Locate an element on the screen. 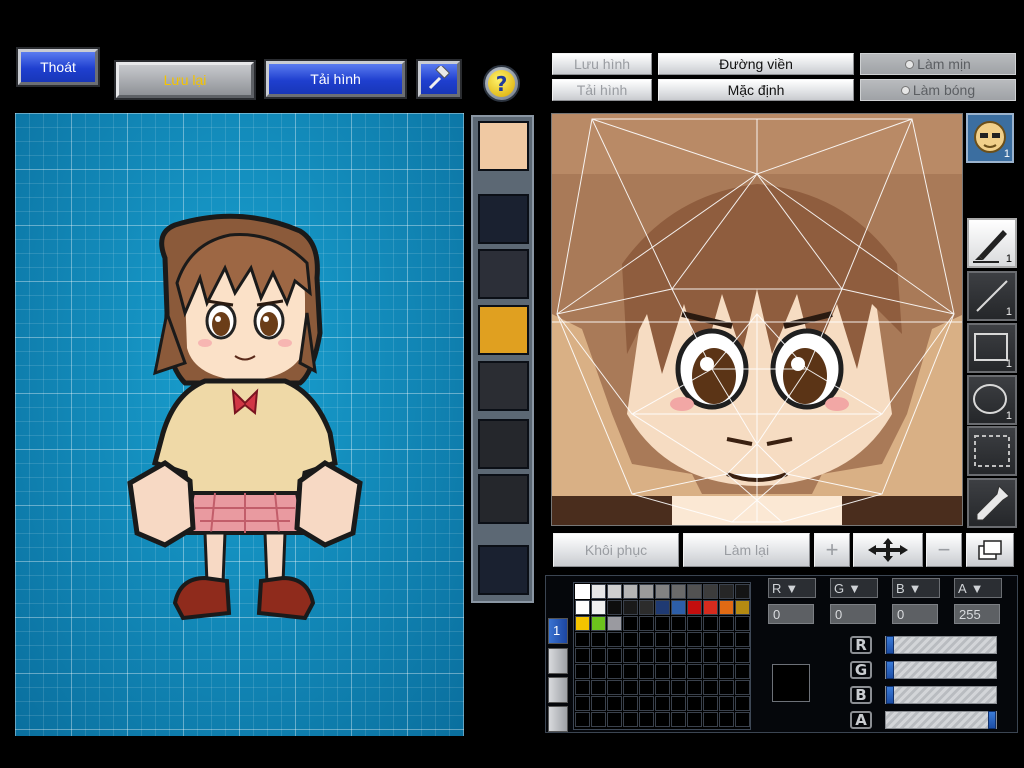 The height and width of the screenshot is (768, 1024). gloss-toggle: Làm bóng is located at coordinates (938, 90).